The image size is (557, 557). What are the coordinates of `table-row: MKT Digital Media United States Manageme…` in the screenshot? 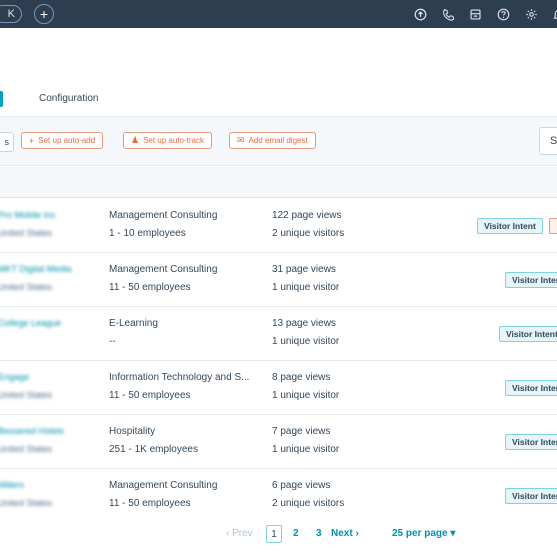 It's located at (278, 280).